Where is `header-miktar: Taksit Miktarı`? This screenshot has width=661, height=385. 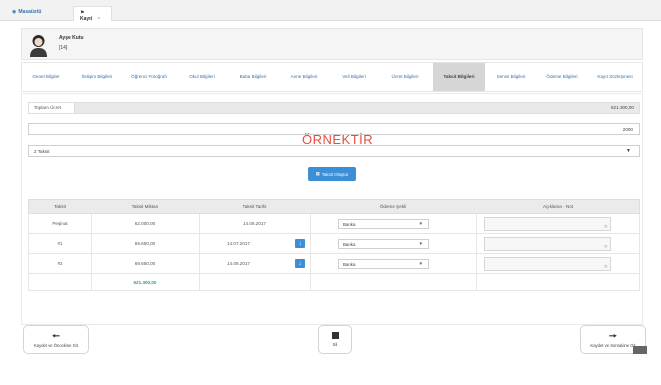
header-miktar: Taksit Miktarı is located at coordinates (145, 206).